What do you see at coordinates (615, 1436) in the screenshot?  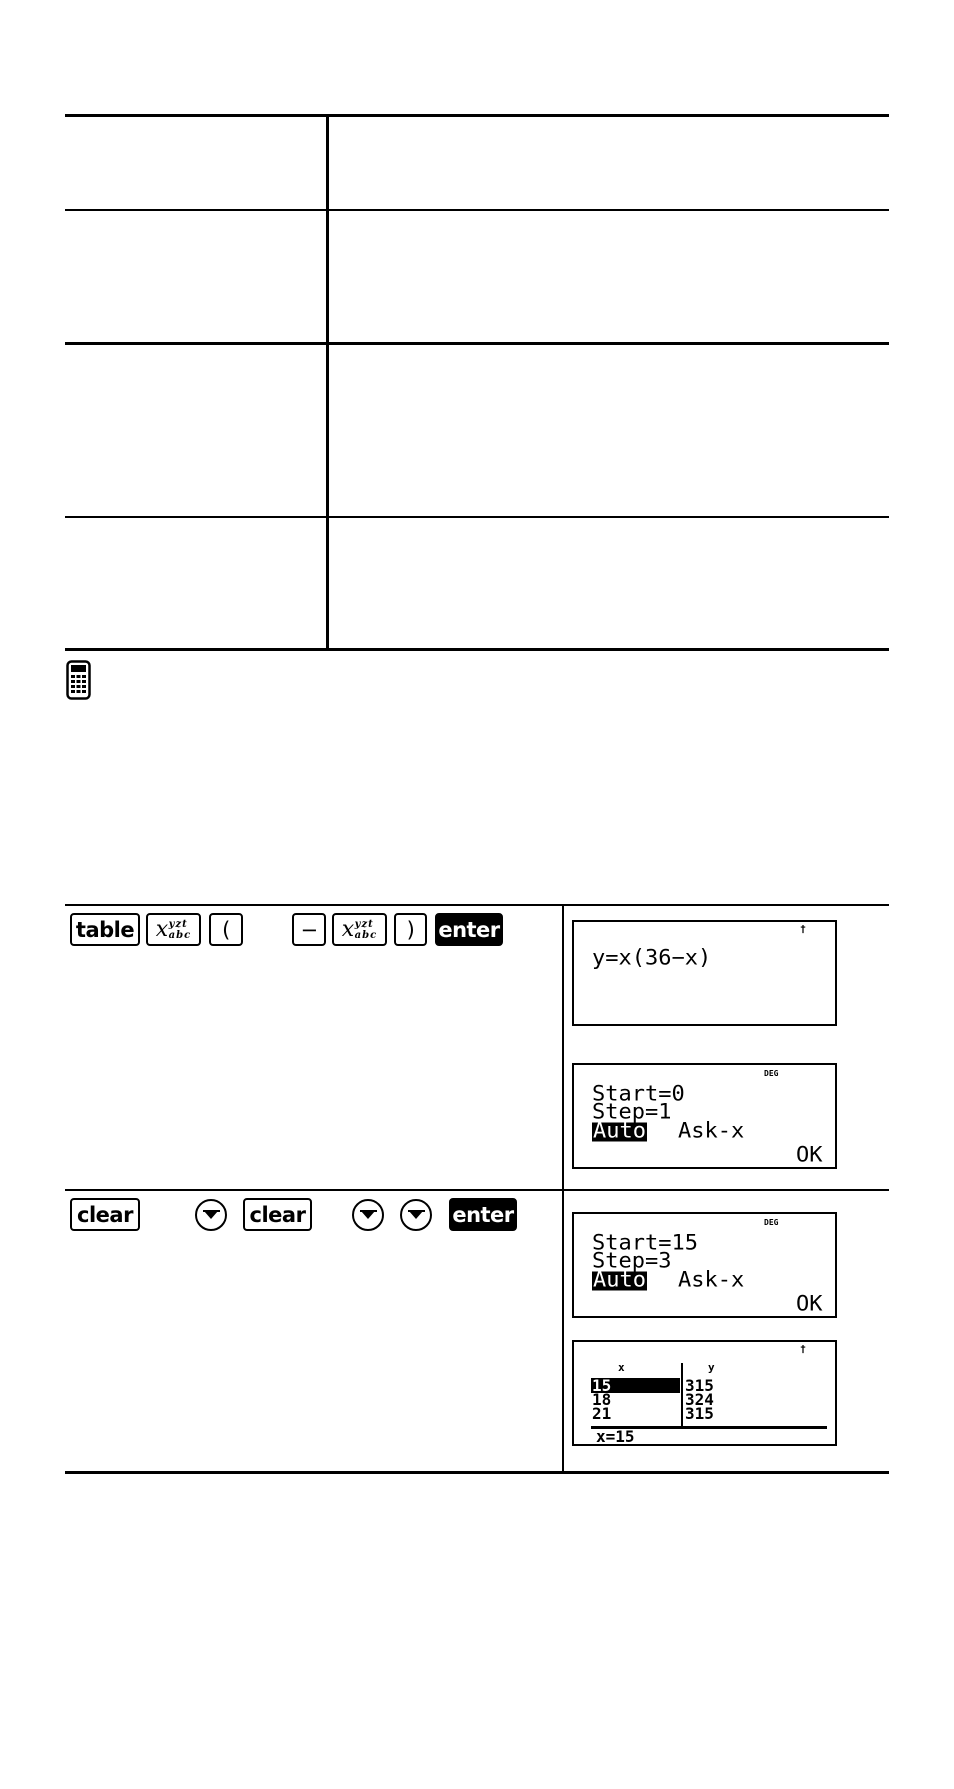 I see `status-line: x=15` at bounding box center [615, 1436].